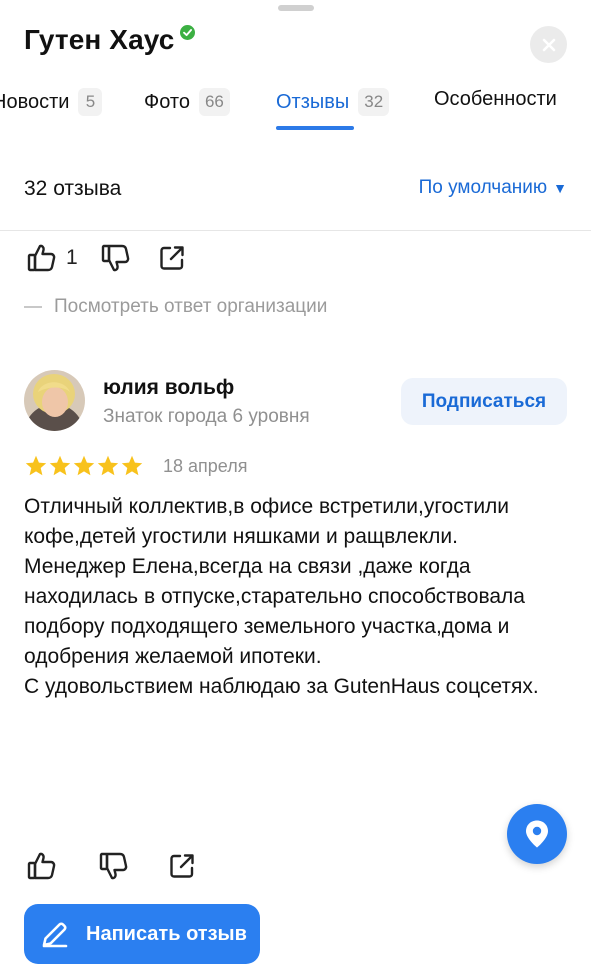 This screenshot has height=976, width=591. Describe the element at coordinates (191, 306) in the screenshot. I see `org-reply-label: Посмотреть ответ организации` at that location.